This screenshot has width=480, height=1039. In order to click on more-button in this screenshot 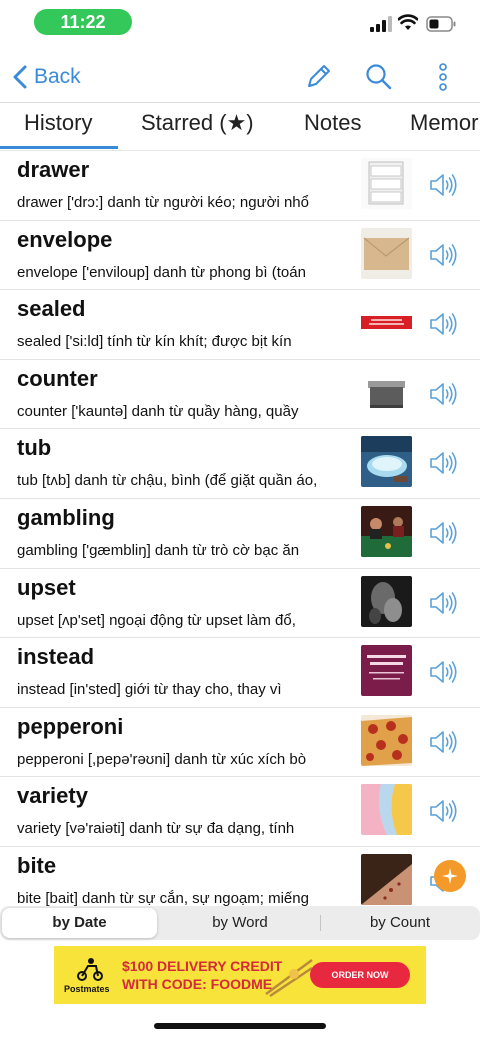, I will do `click(443, 77)`.